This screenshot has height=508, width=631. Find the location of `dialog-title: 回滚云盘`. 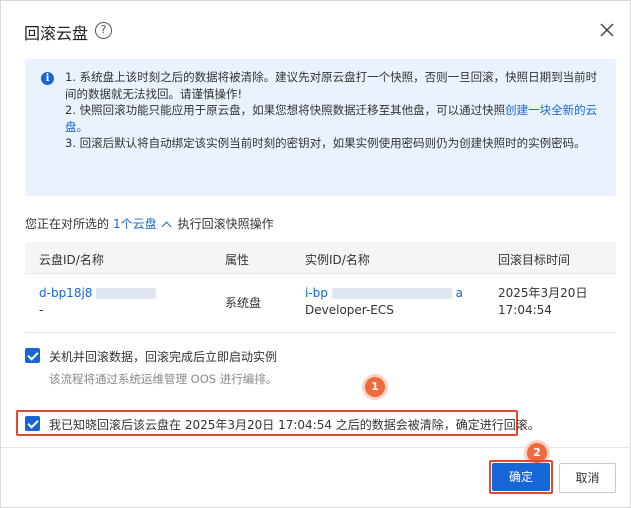

dialog-title: 回滚云盘 is located at coordinates (56, 33).